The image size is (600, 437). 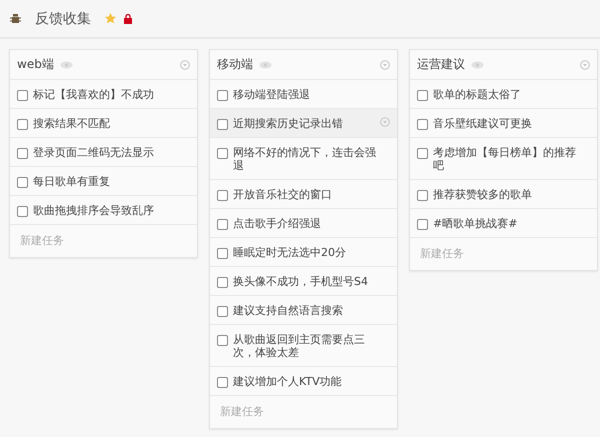 I want to click on task-text: 每日歌单有重复, so click(x=72, y=181).